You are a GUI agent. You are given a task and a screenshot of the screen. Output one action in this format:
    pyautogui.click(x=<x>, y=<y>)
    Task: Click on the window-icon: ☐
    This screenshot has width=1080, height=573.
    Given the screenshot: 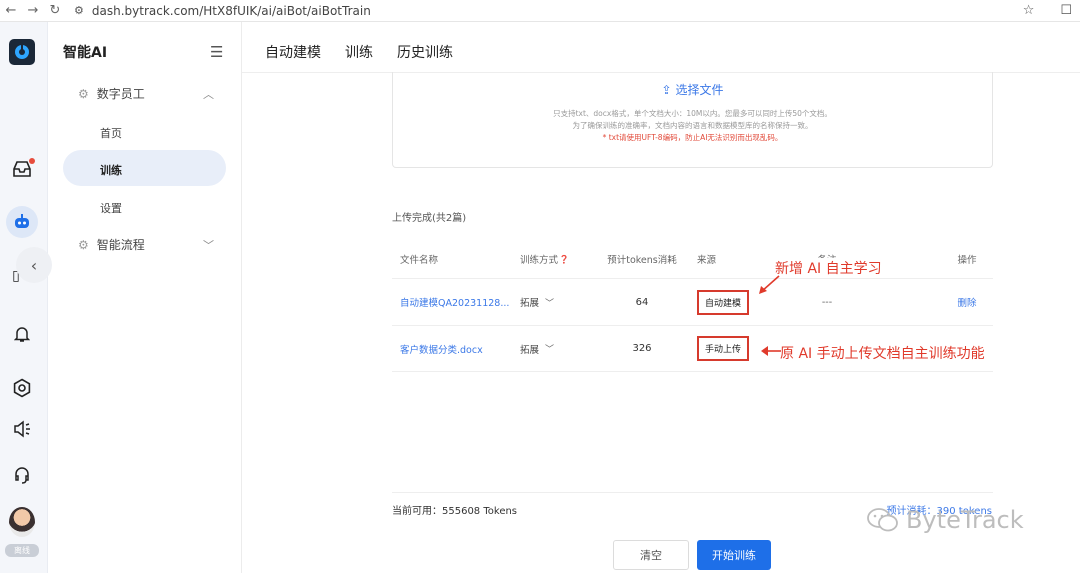 What is the action you would take?
    pyautogui.click(x=1066, y=10)
    